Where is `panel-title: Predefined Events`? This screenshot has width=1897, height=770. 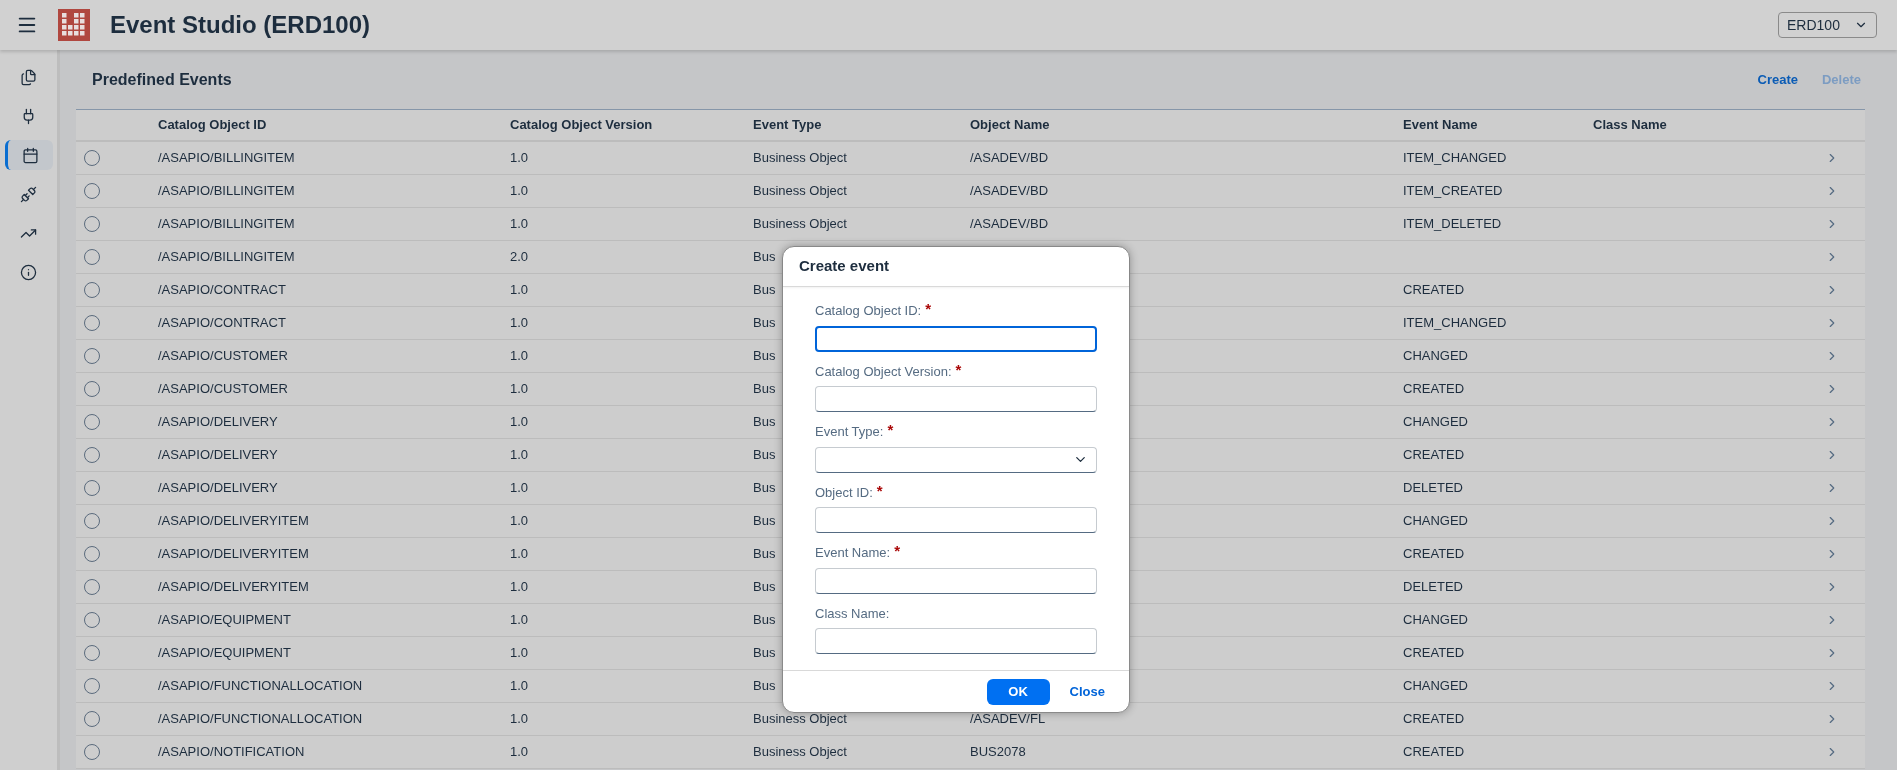 panel-title: Predefined Events is located at coordinates (162, 79).